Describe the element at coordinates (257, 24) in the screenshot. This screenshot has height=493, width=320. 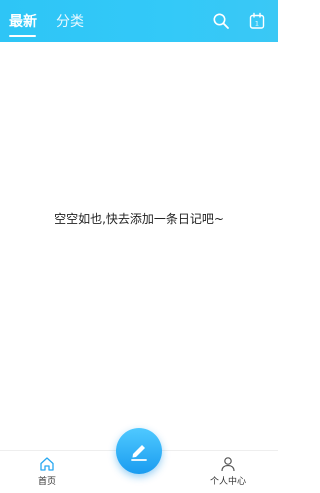
I see `calendar-day-number: 1` at that location.